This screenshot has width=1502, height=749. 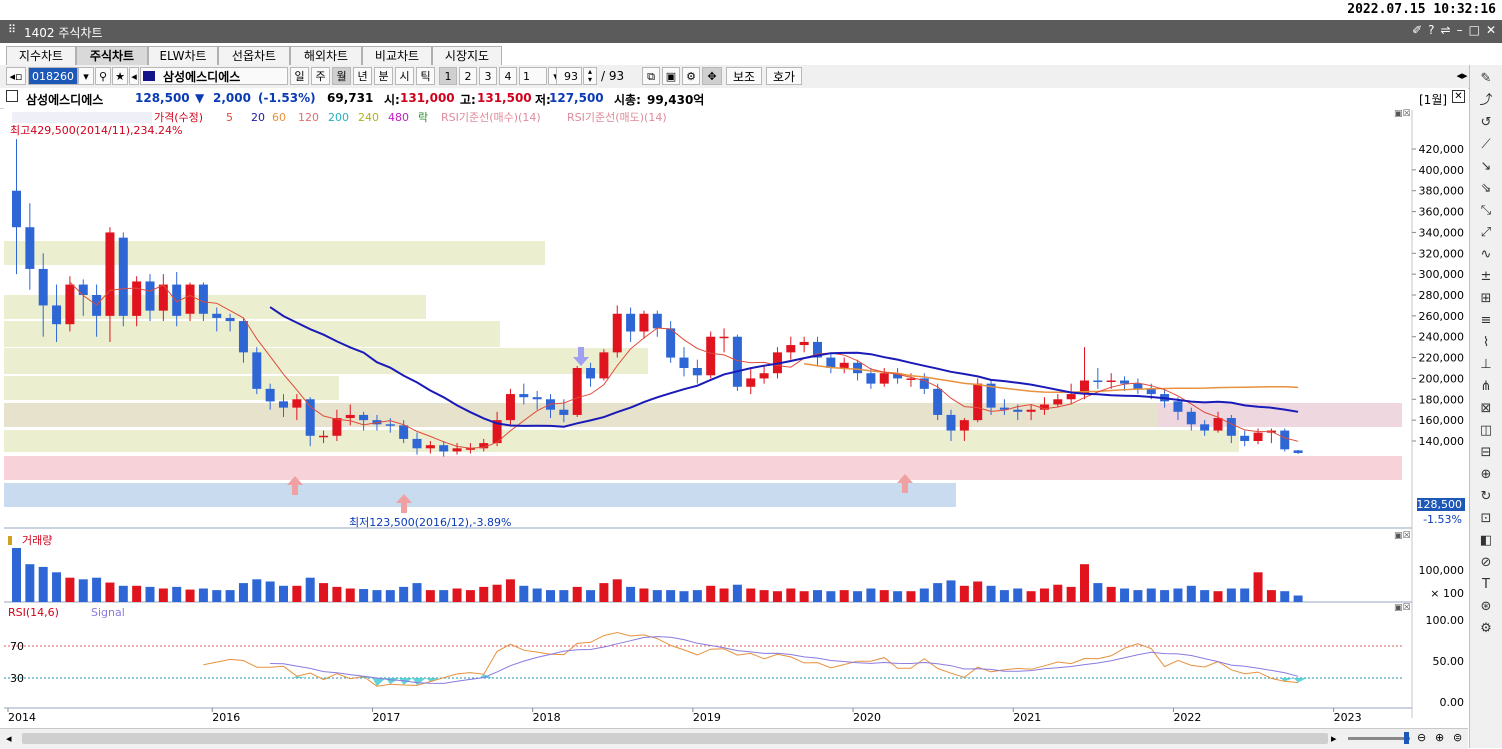 I want to click on hline-icon: ⊟, so click(x=1486, y=453).